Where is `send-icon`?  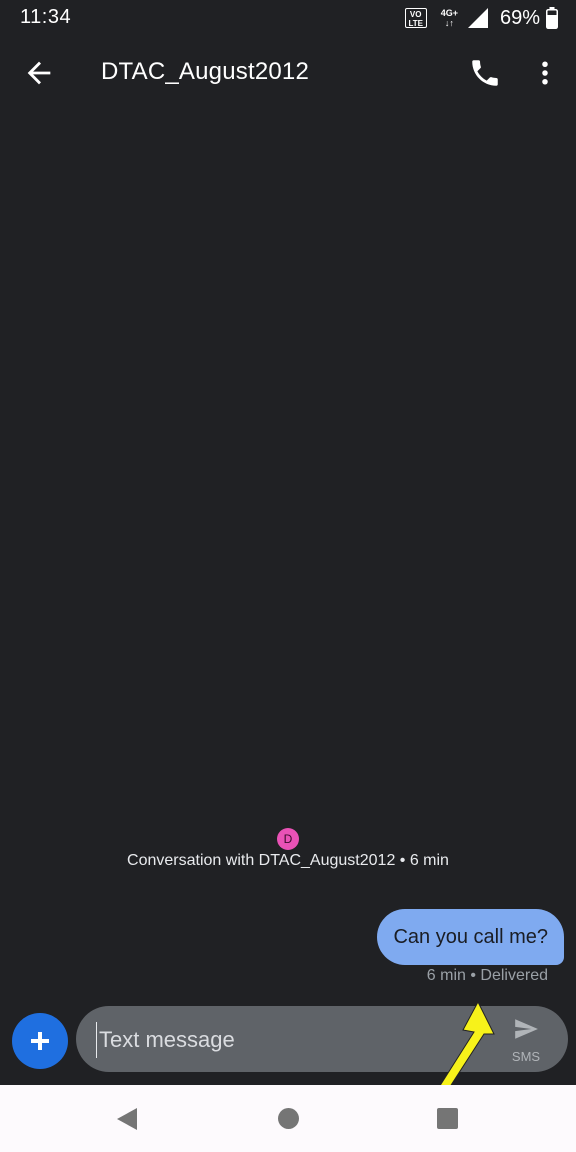
send-icon is located at coordinates (526, 1029).